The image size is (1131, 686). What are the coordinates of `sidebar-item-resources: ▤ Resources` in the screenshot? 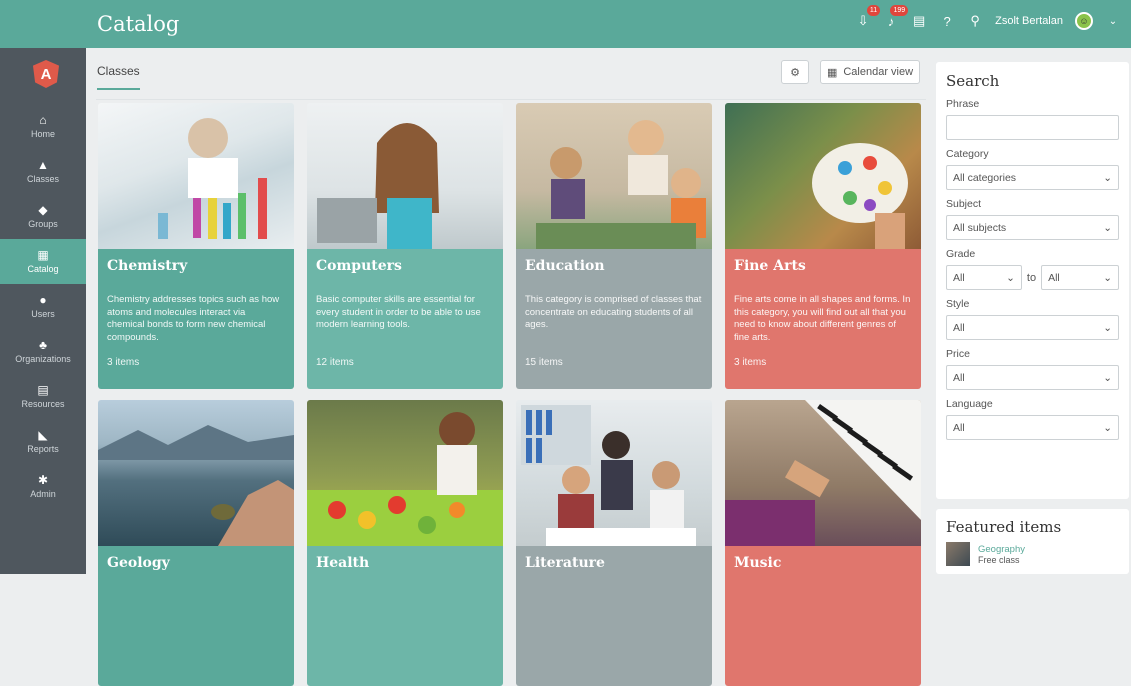 It's located at (43, 396).